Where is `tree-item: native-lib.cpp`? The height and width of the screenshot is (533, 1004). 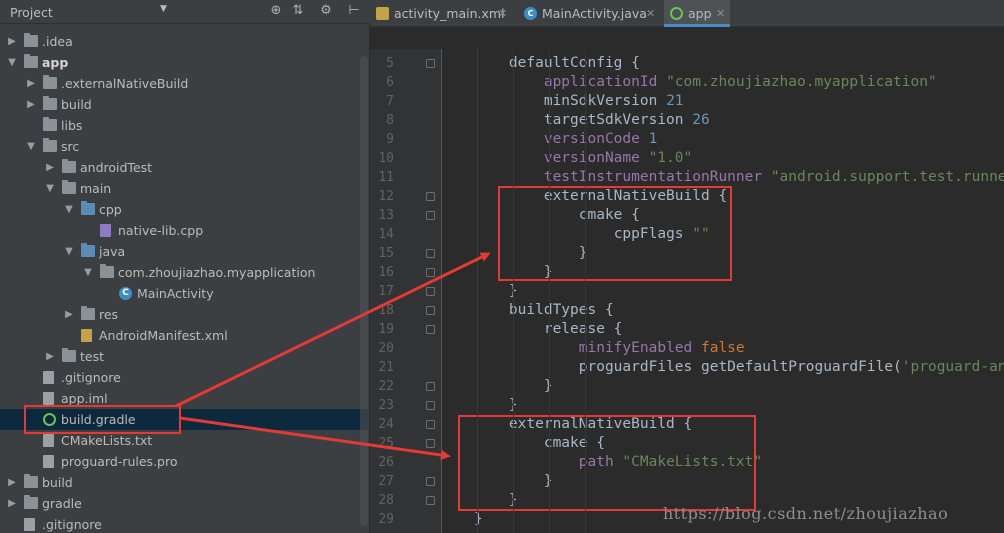
tree-item: native-lib.cpp is located at coordinates (184, 230).